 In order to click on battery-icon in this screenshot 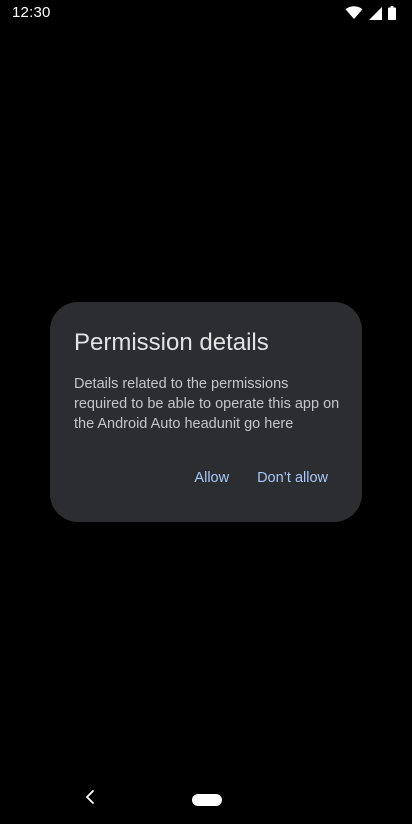, I will do `click(392, 13)`.